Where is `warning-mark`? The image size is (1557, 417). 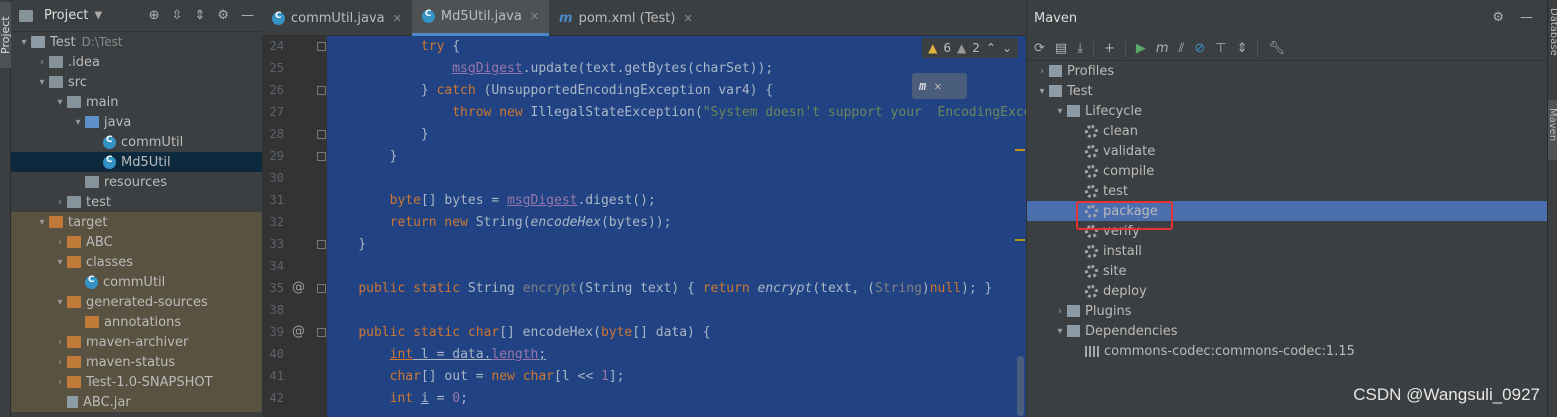
warning-mark is located at coordinates (1020, 240).